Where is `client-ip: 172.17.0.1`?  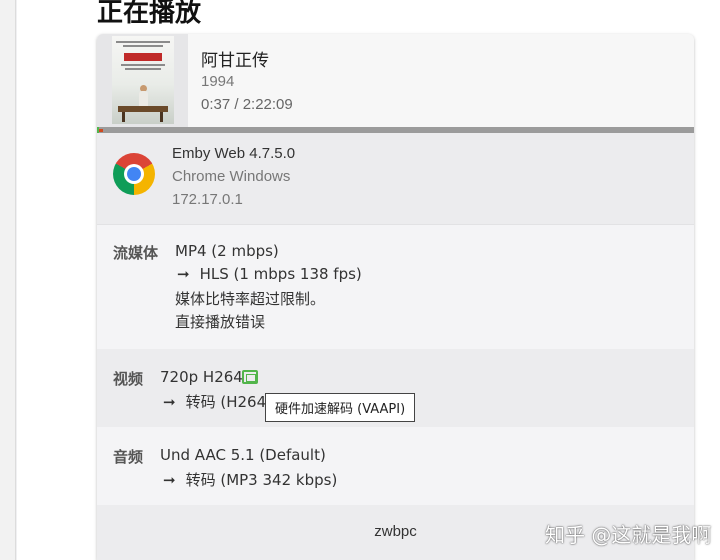
client-ip: 172.17.0.1 is located at coordinates (207, 199).